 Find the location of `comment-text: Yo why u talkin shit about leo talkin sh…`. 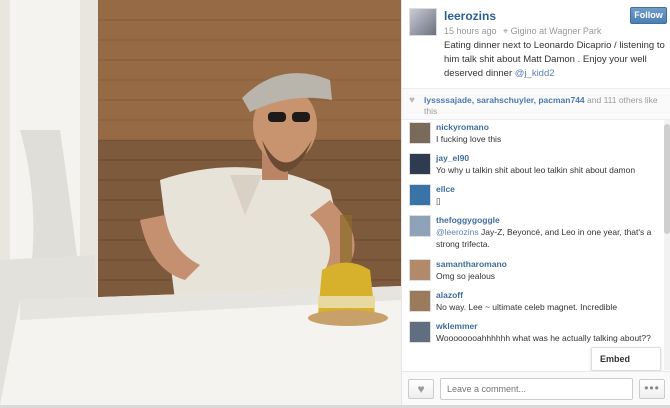

comment-text: Yo why u talkin shit about leo talkin sh… is located at coordinates (536, 170).